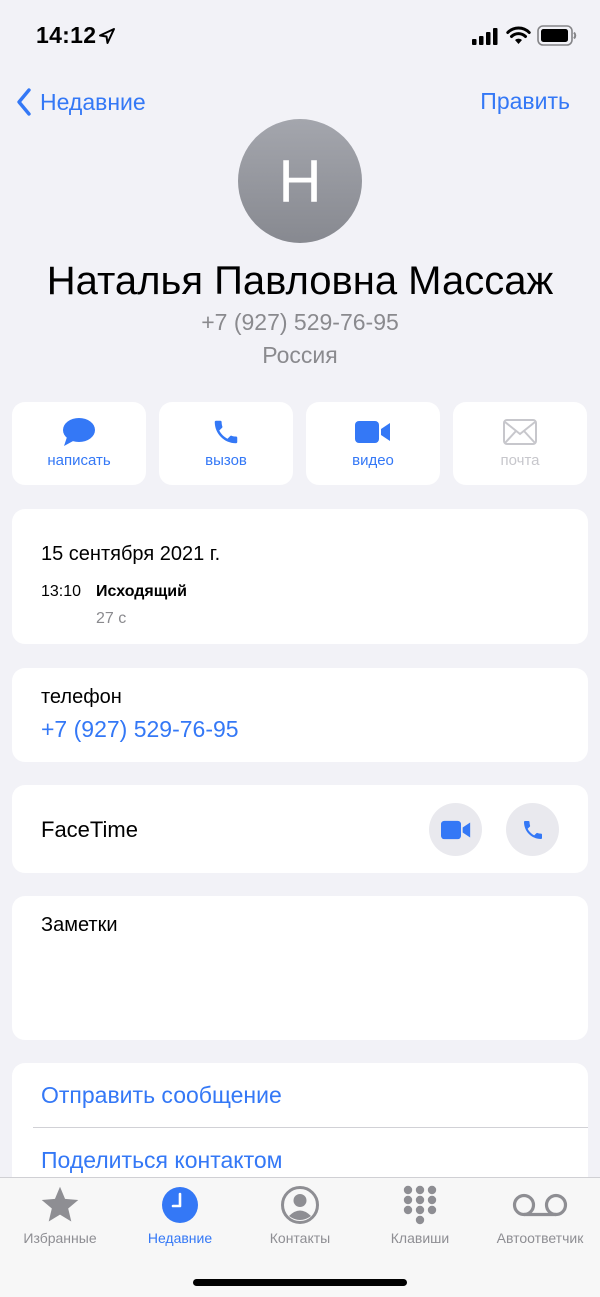  Describe the element at coordinates (520, 460) in the screenshot. I see `mail-action-label: почта` at that location.